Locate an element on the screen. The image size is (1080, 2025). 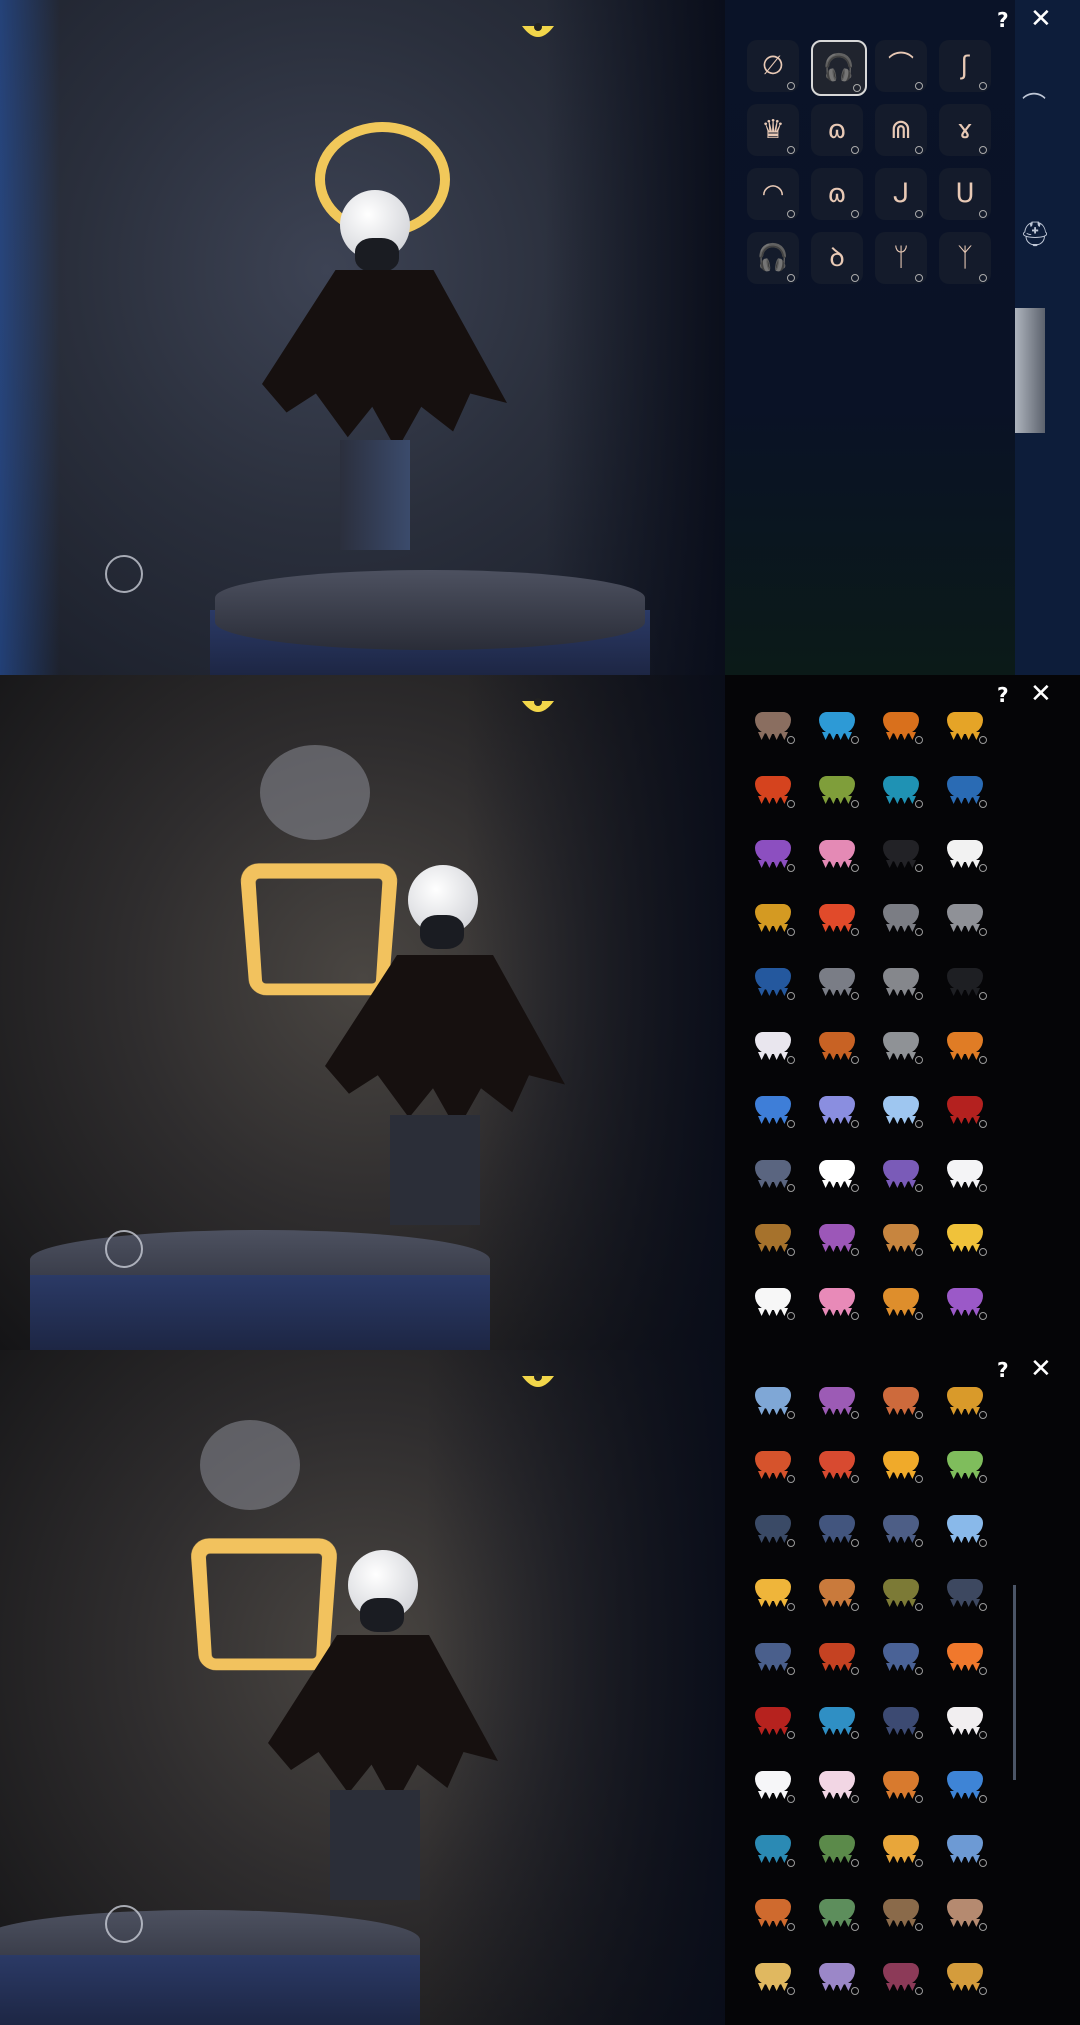
accessory-slot: ⋒ is located at coordinates (901, 130).